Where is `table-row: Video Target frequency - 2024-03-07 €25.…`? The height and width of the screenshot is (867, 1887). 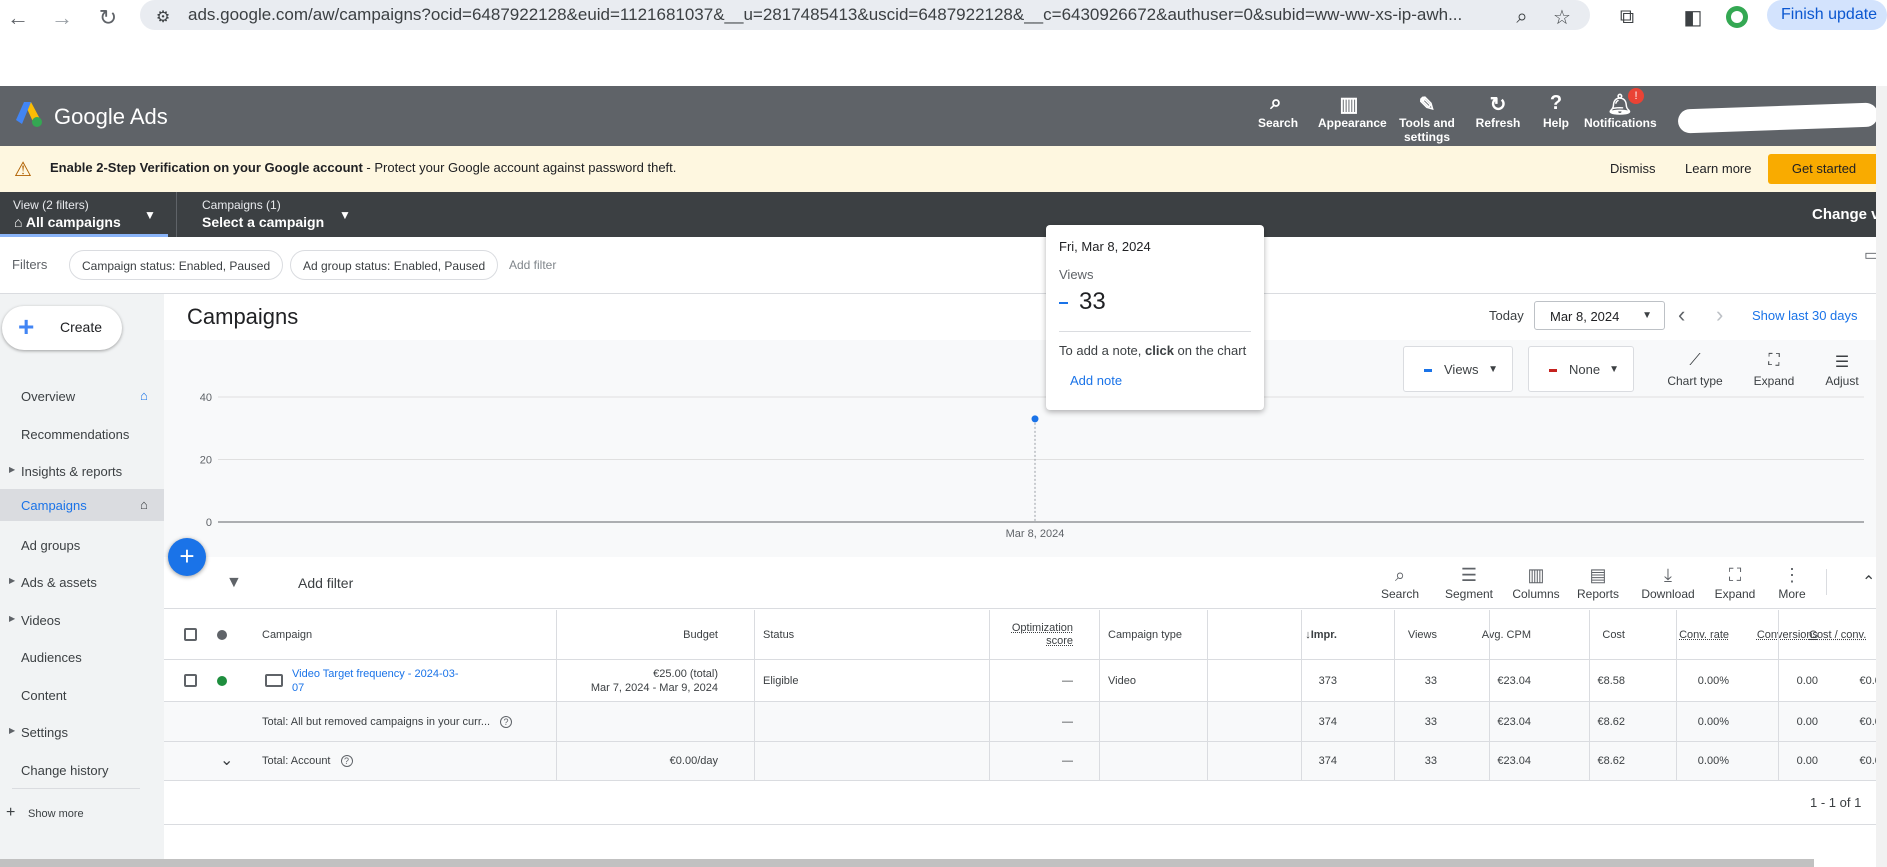 table-row: Video Target frequency - 2024-03-07 €25.… is located at coordinates (1025, 681).